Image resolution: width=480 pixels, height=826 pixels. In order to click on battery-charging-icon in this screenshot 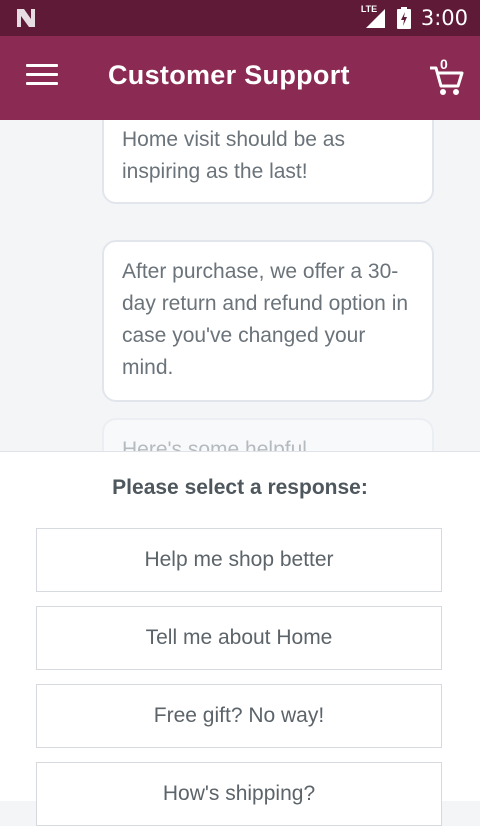, I will do `click(403, 18)`.